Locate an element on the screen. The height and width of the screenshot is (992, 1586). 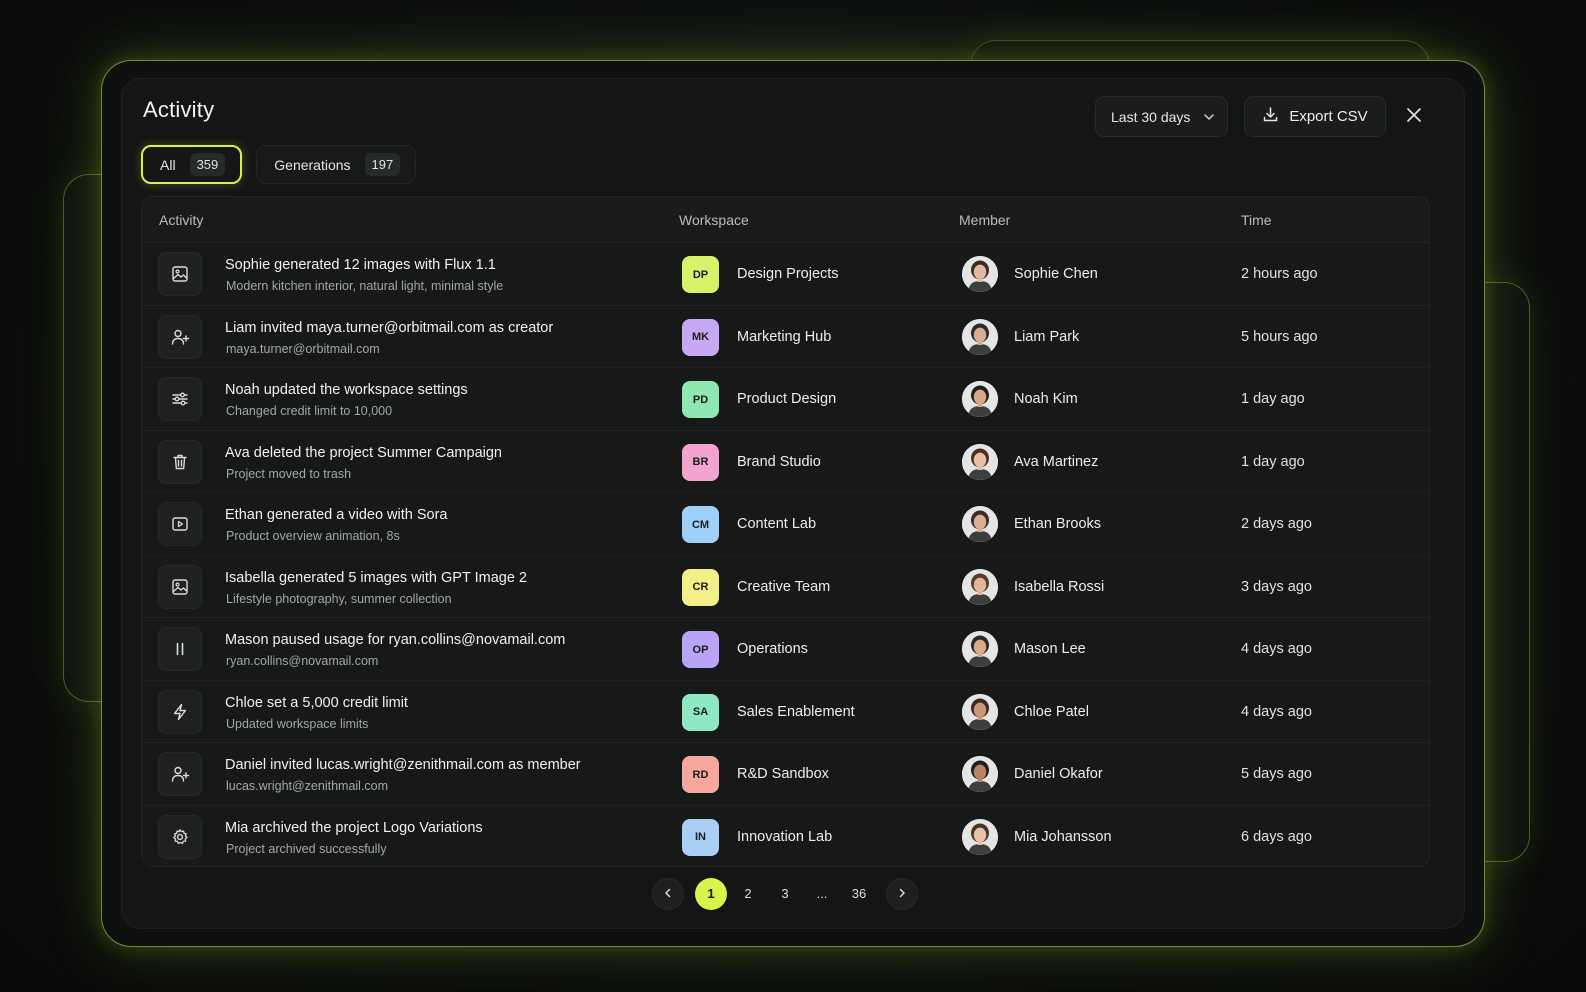
chevron-left-icon is located at coordinates (668, 893).